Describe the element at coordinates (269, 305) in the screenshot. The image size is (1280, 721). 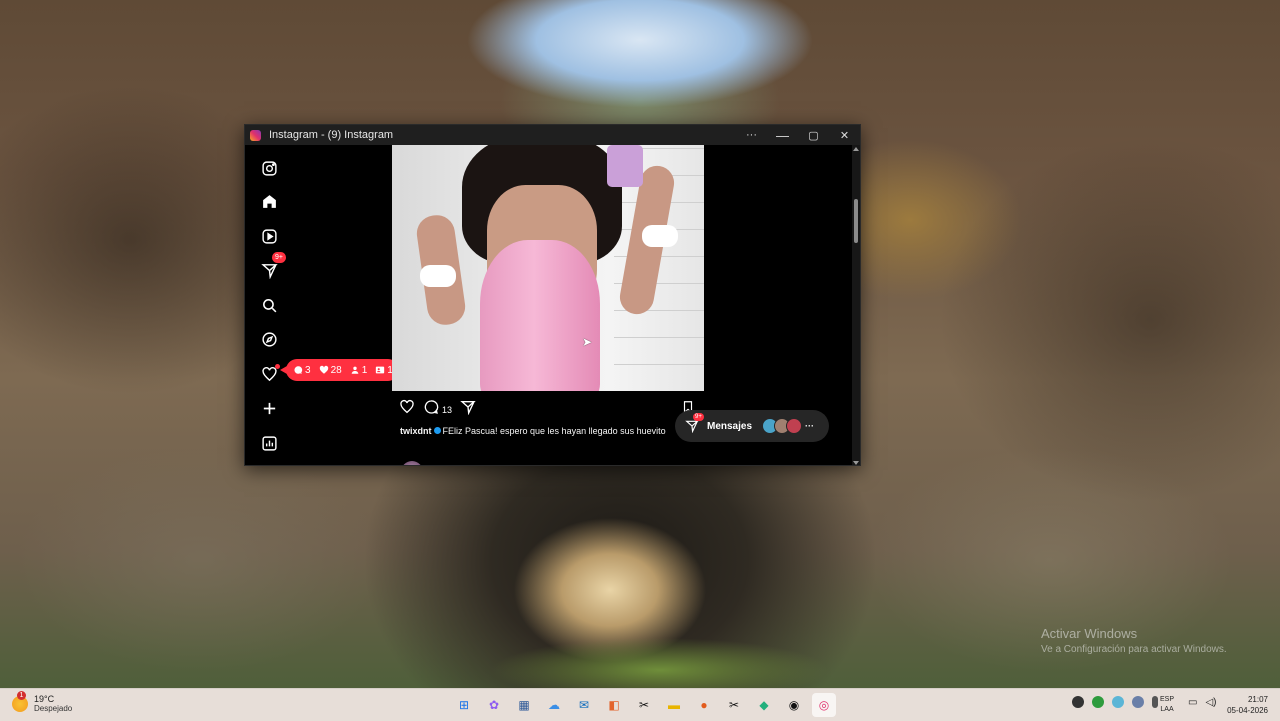
I see `search-icon` at that location.